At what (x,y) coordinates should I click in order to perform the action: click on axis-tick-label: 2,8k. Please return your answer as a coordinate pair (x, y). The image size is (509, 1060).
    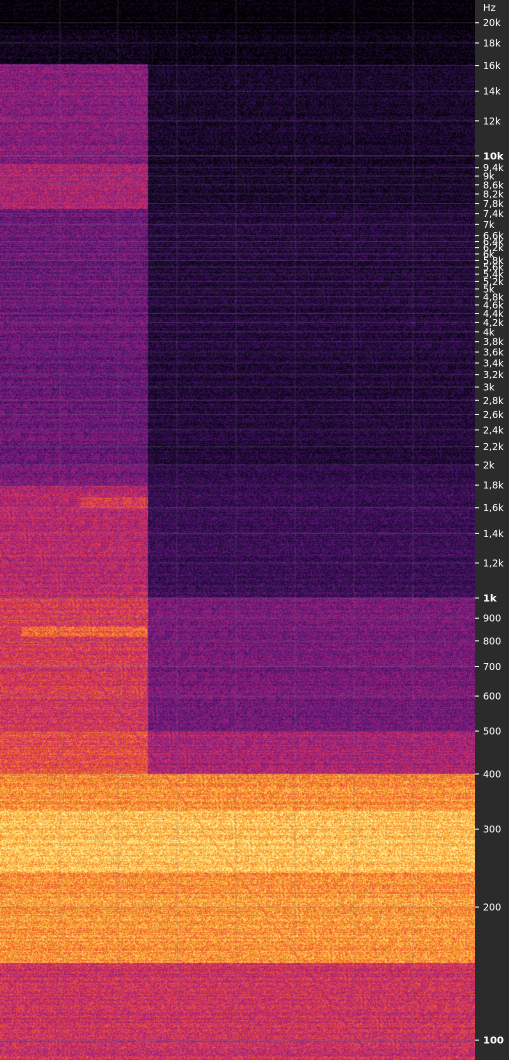
    Looking at the image, I should click on (493, 401).